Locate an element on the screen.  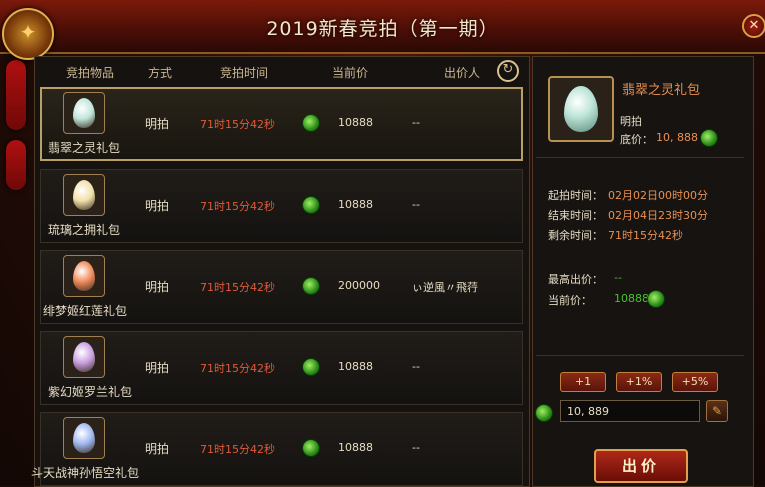
detail-base-value: 10, 888 is located at coordinates (677, 137).